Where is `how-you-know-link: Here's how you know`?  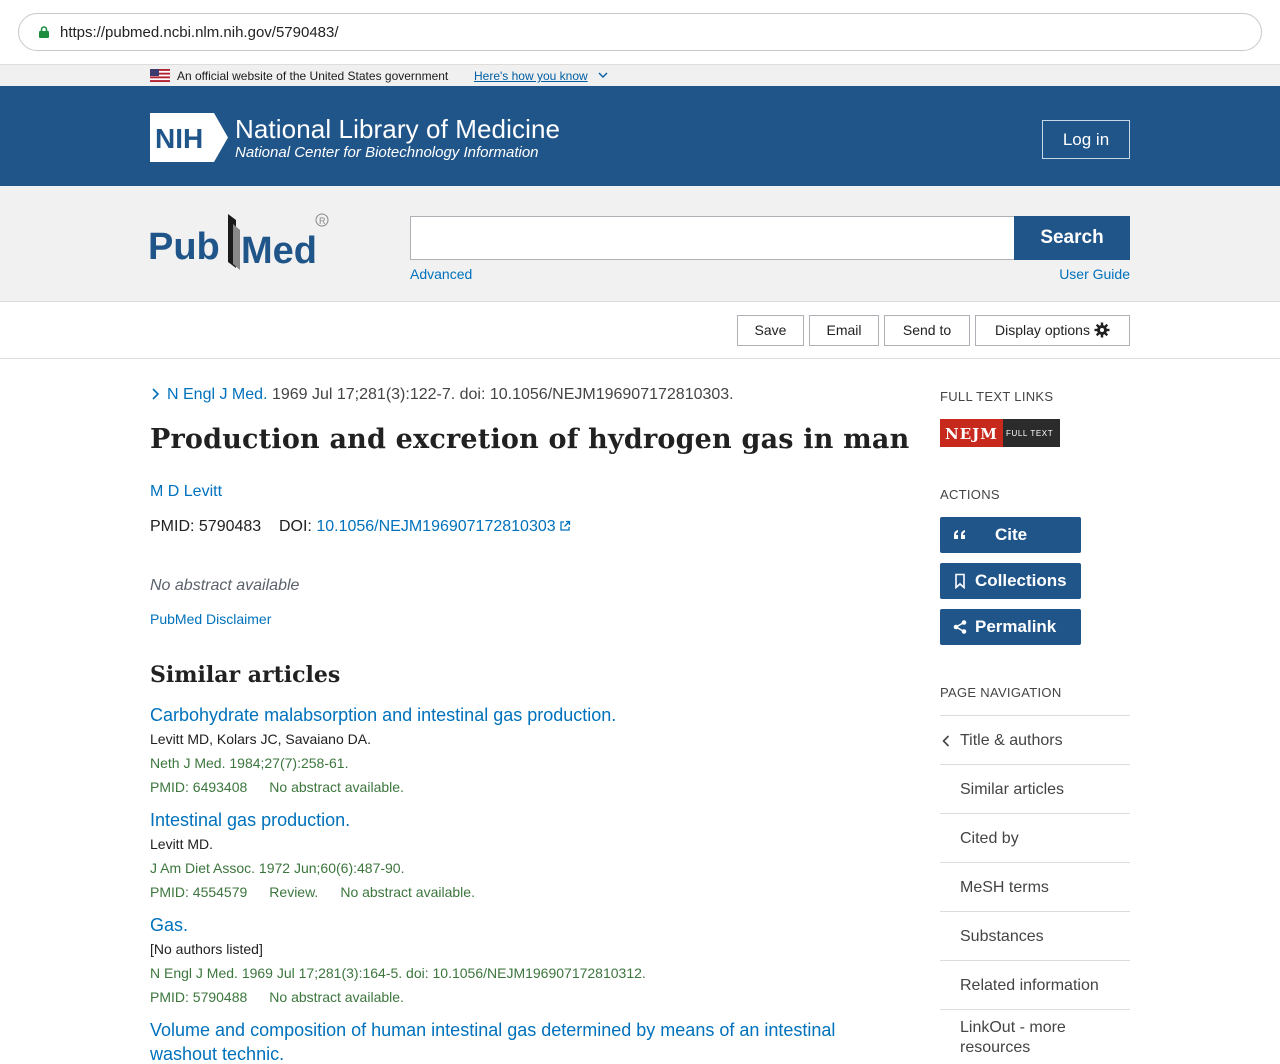 how-you-know-link: Here's how you know is located at coordinates (531, 76).